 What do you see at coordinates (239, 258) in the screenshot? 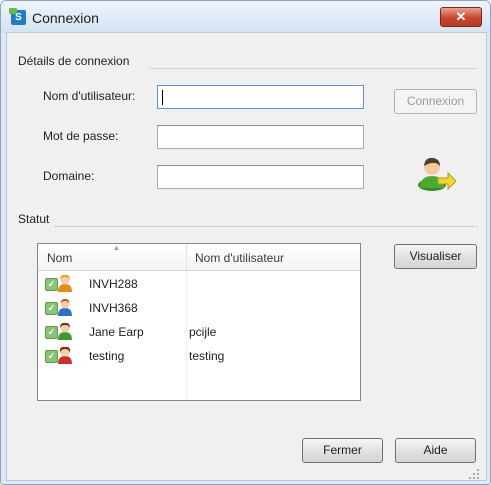
I see `column-header-username: Nom d'utilisateur` at bounding box center [239, 258].